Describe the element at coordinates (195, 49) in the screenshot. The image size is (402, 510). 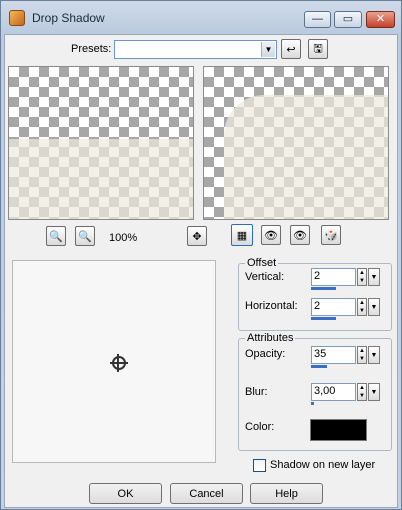
I see `presets-dropdown: ▼` at that location.